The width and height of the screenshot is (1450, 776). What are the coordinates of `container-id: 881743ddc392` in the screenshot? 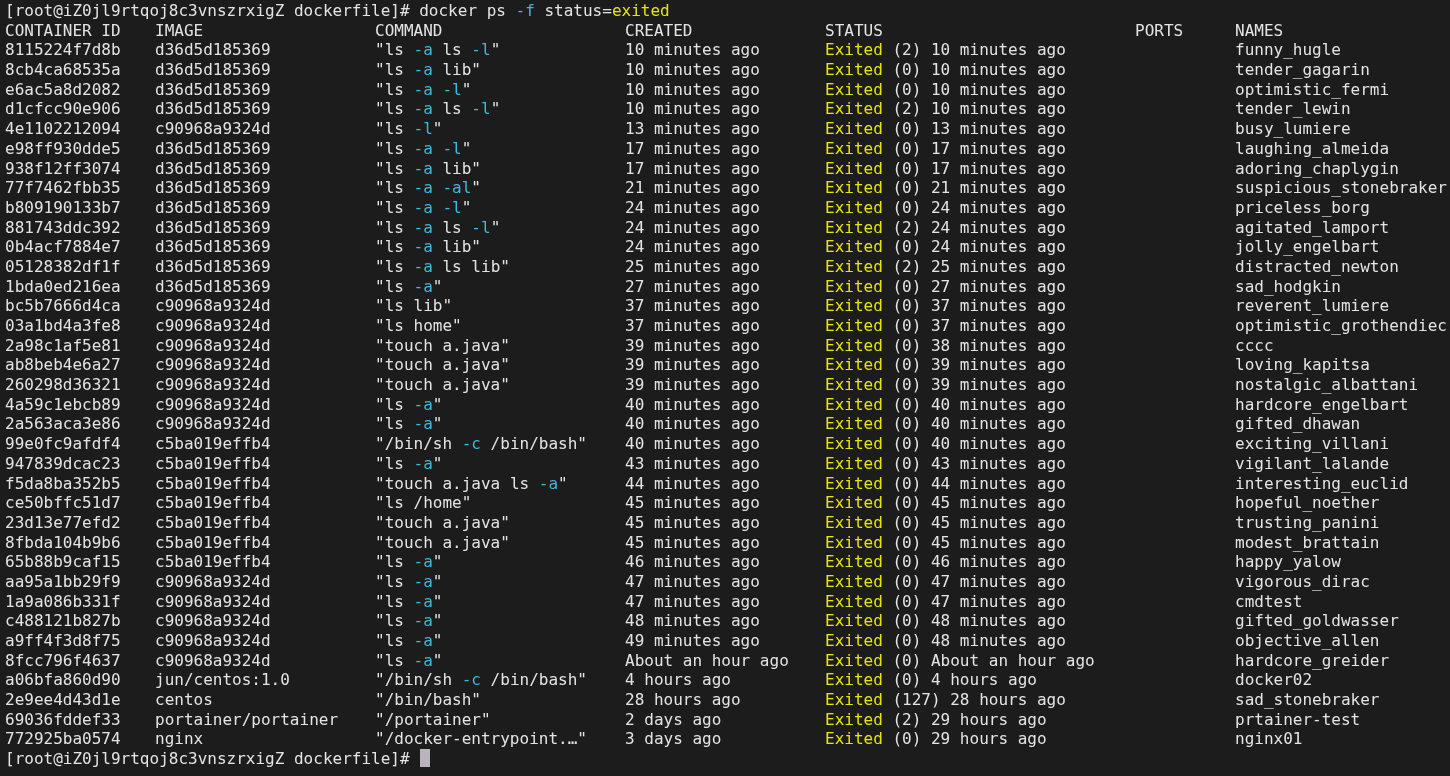 It's located at (63, 227).